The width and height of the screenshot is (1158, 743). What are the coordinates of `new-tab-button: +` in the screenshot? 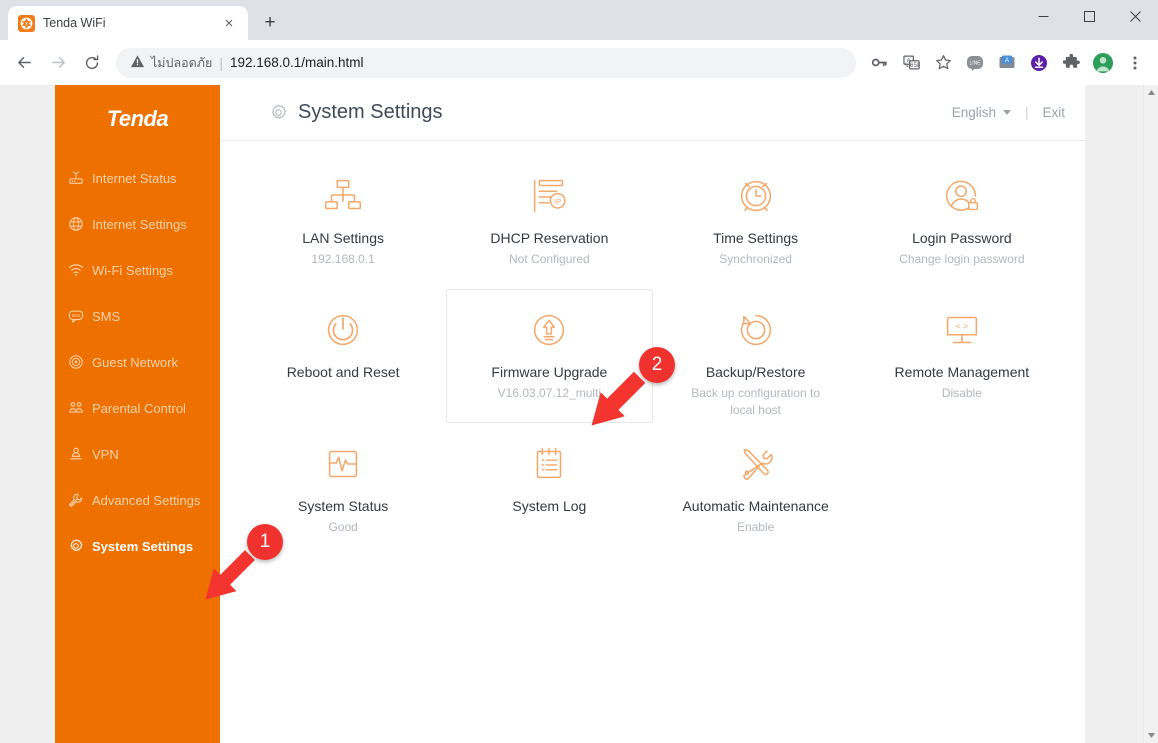 It's located at (270, 23).